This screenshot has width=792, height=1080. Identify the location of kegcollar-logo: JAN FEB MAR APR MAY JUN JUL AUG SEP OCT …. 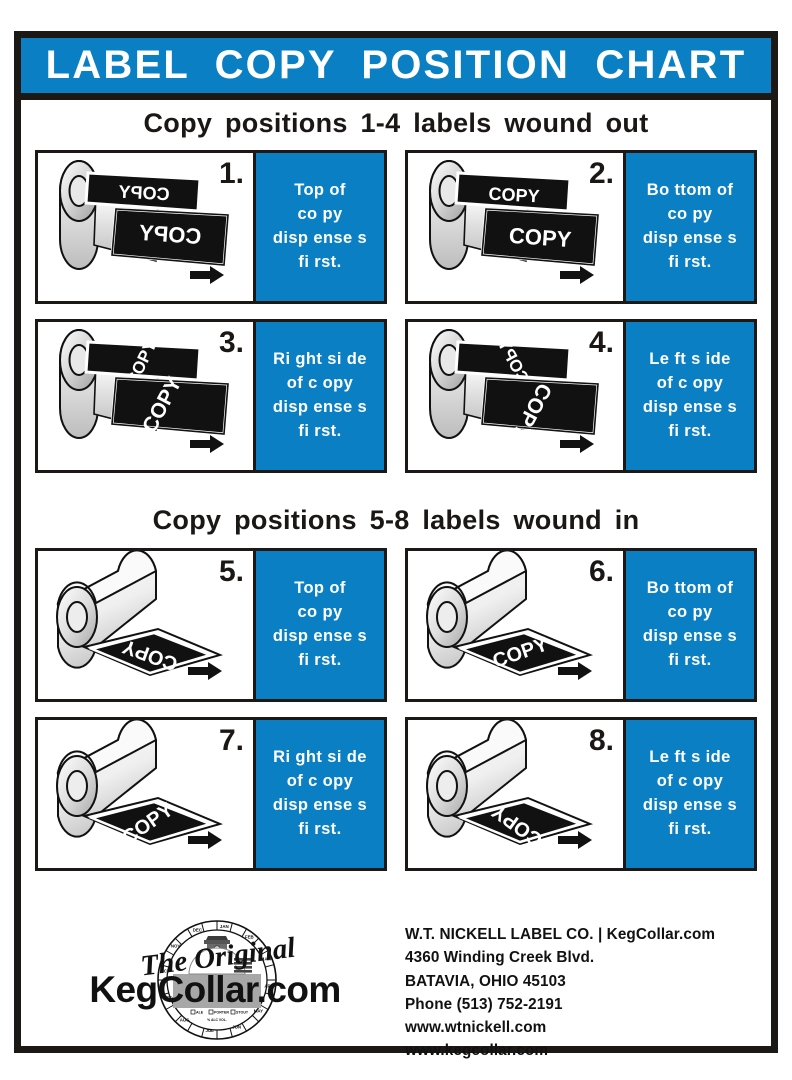
(217, 982).